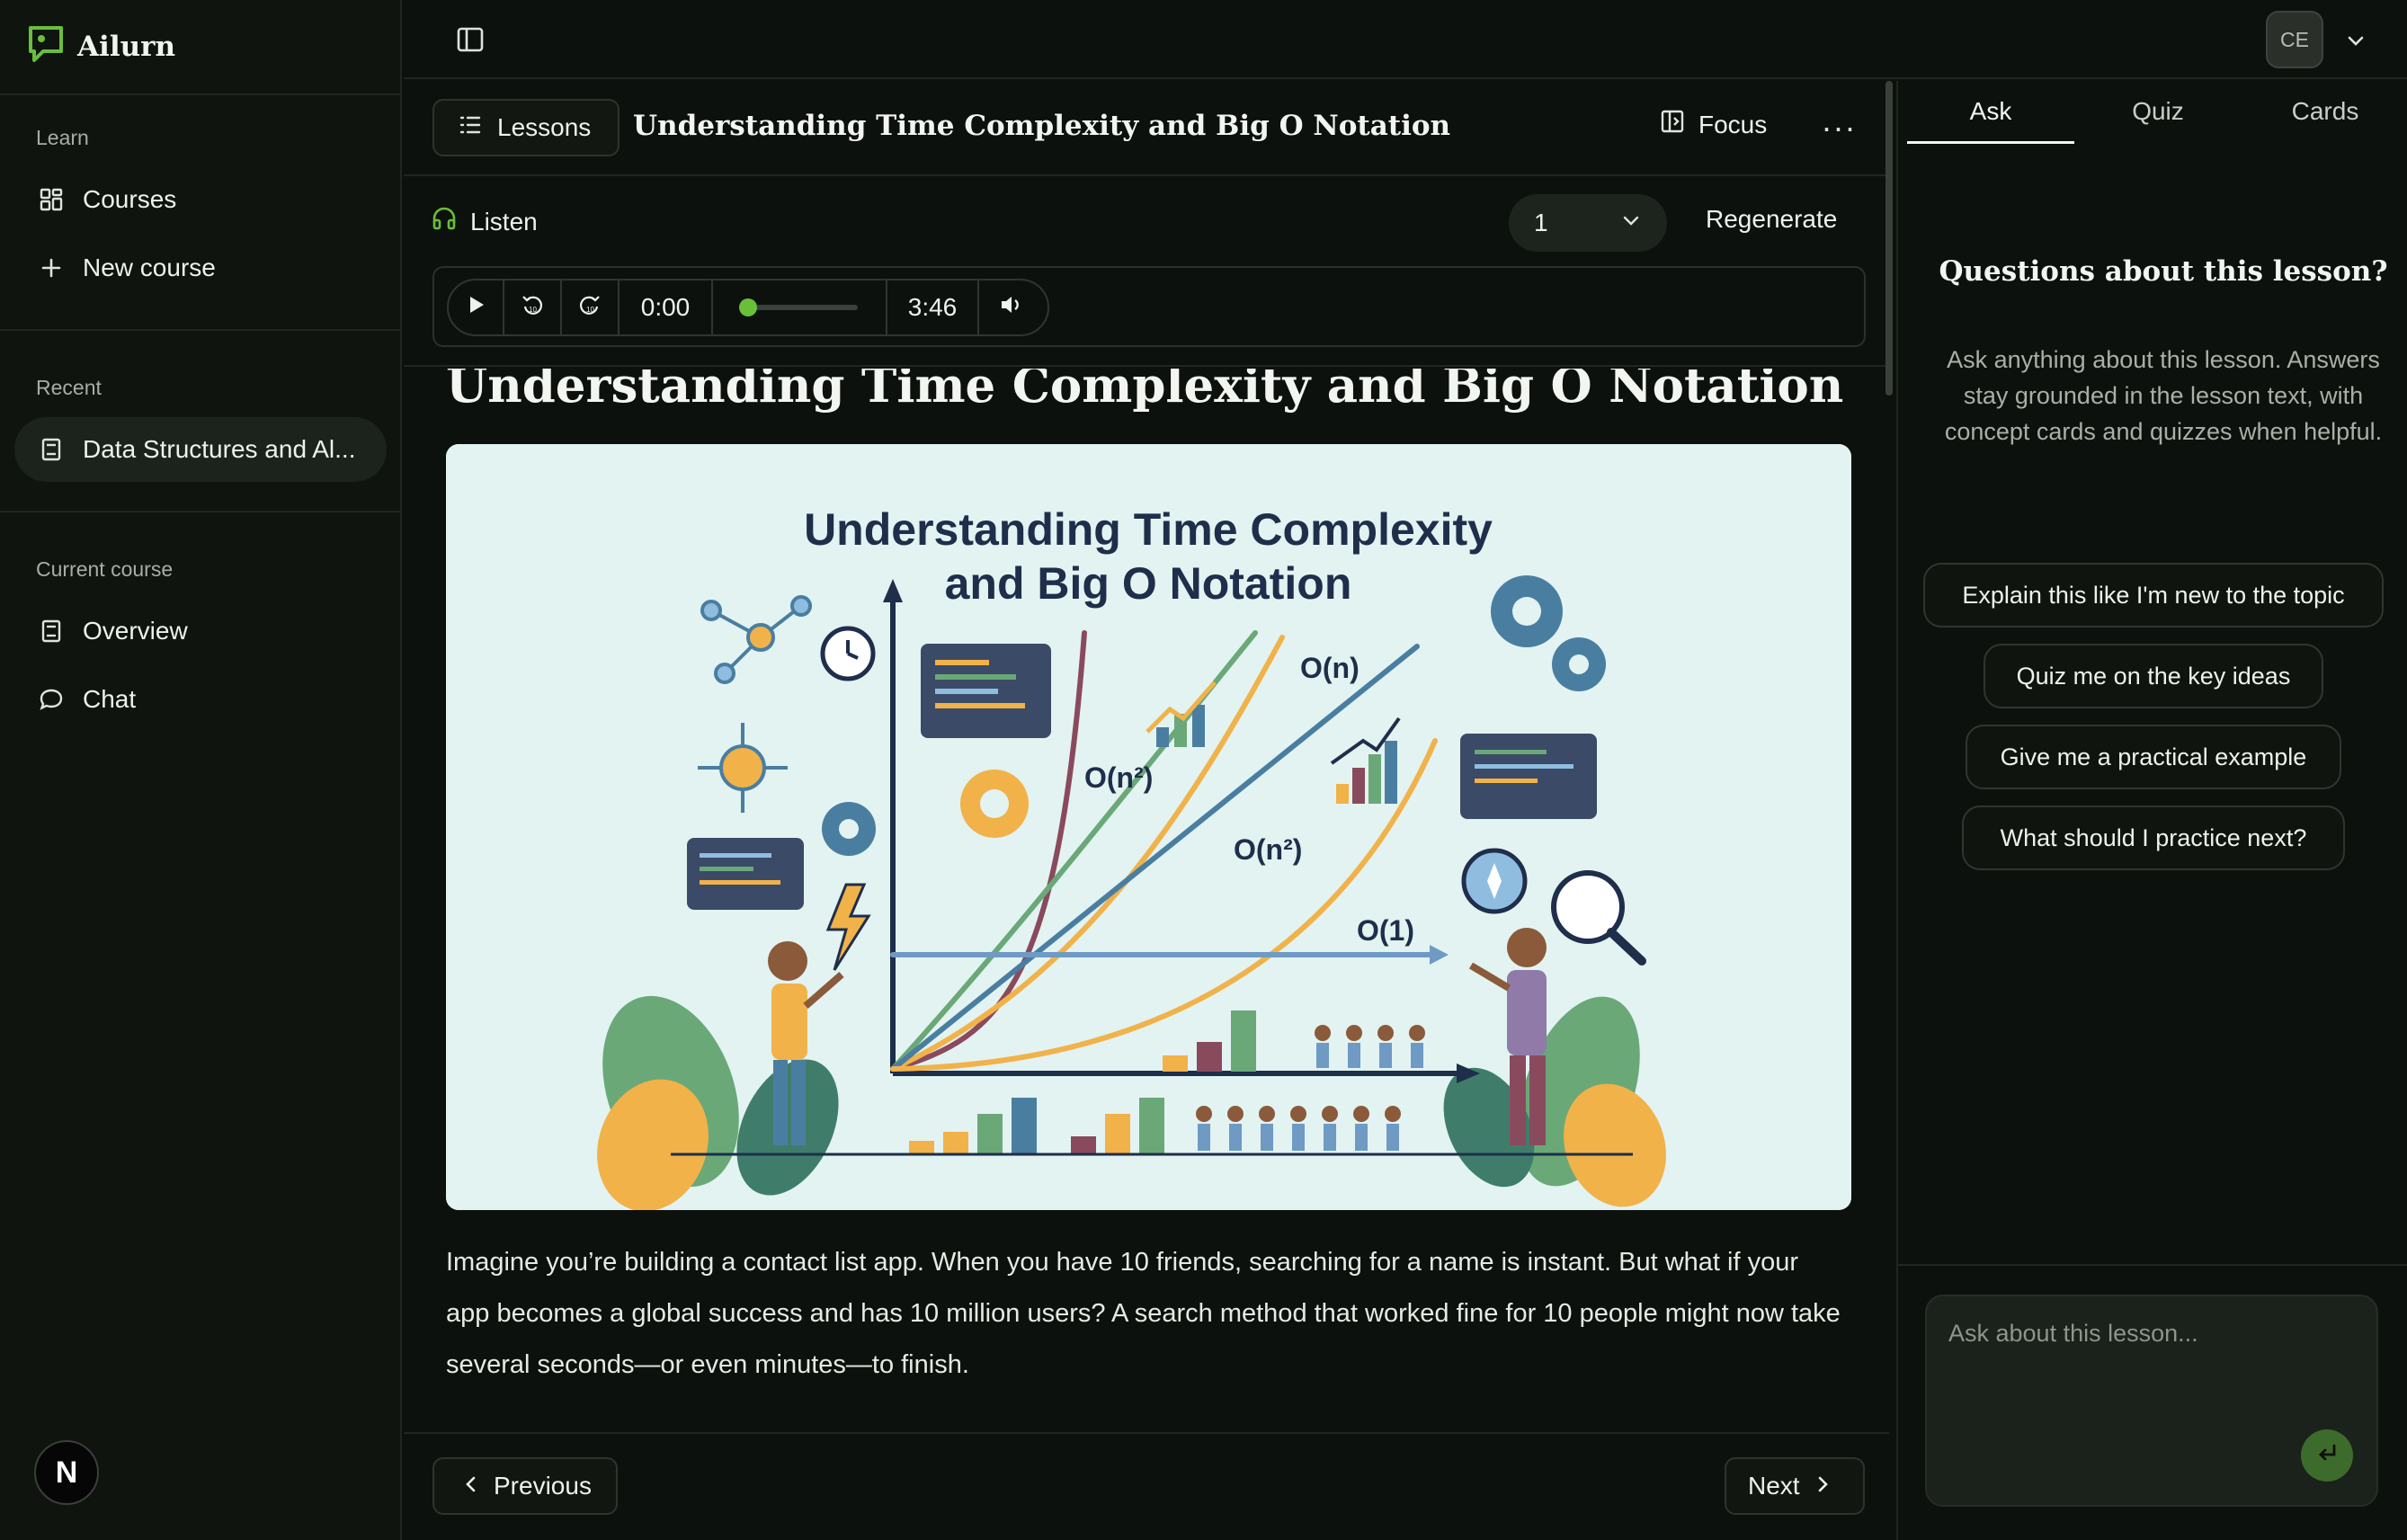 This screenshot has width=2407, height=1540. I want to click on label-o-1: O(1), so click(1385, 931).